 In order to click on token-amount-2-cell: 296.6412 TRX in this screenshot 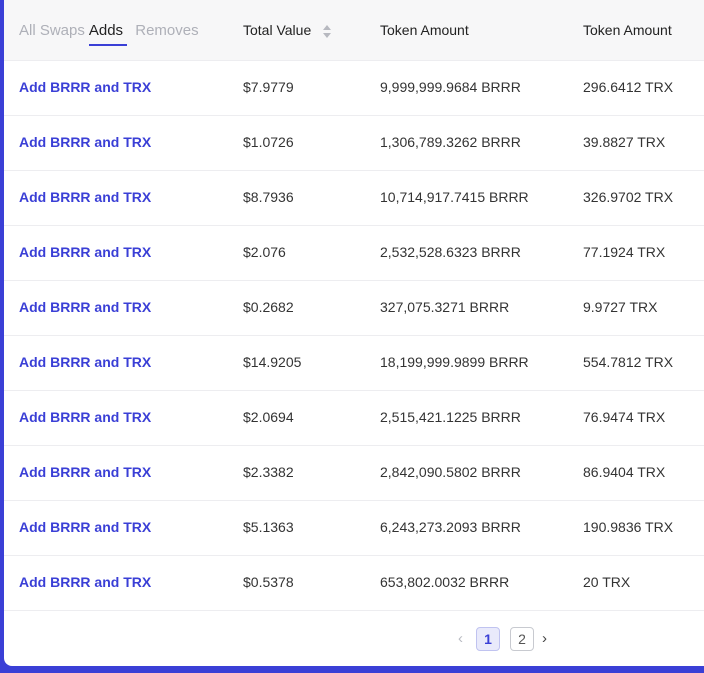, I will do `click(628, 87)`.